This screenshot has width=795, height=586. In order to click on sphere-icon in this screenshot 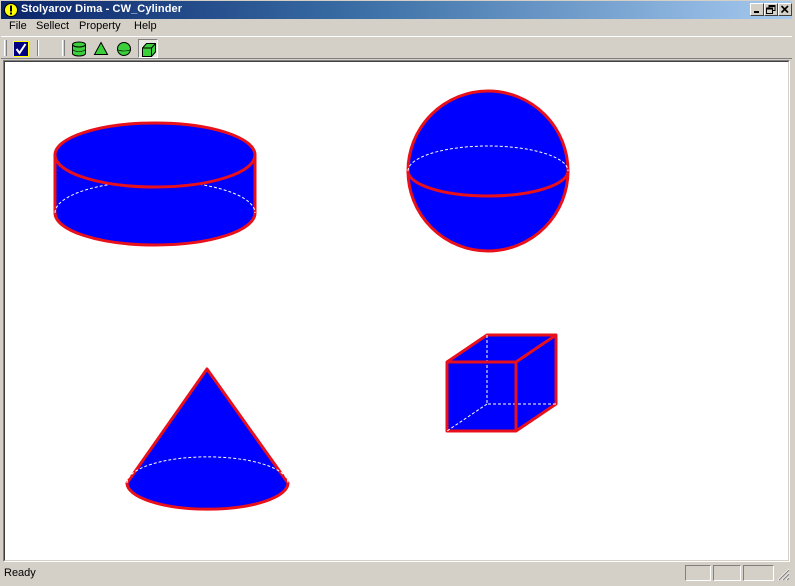, I will do `click(124, 49)`.